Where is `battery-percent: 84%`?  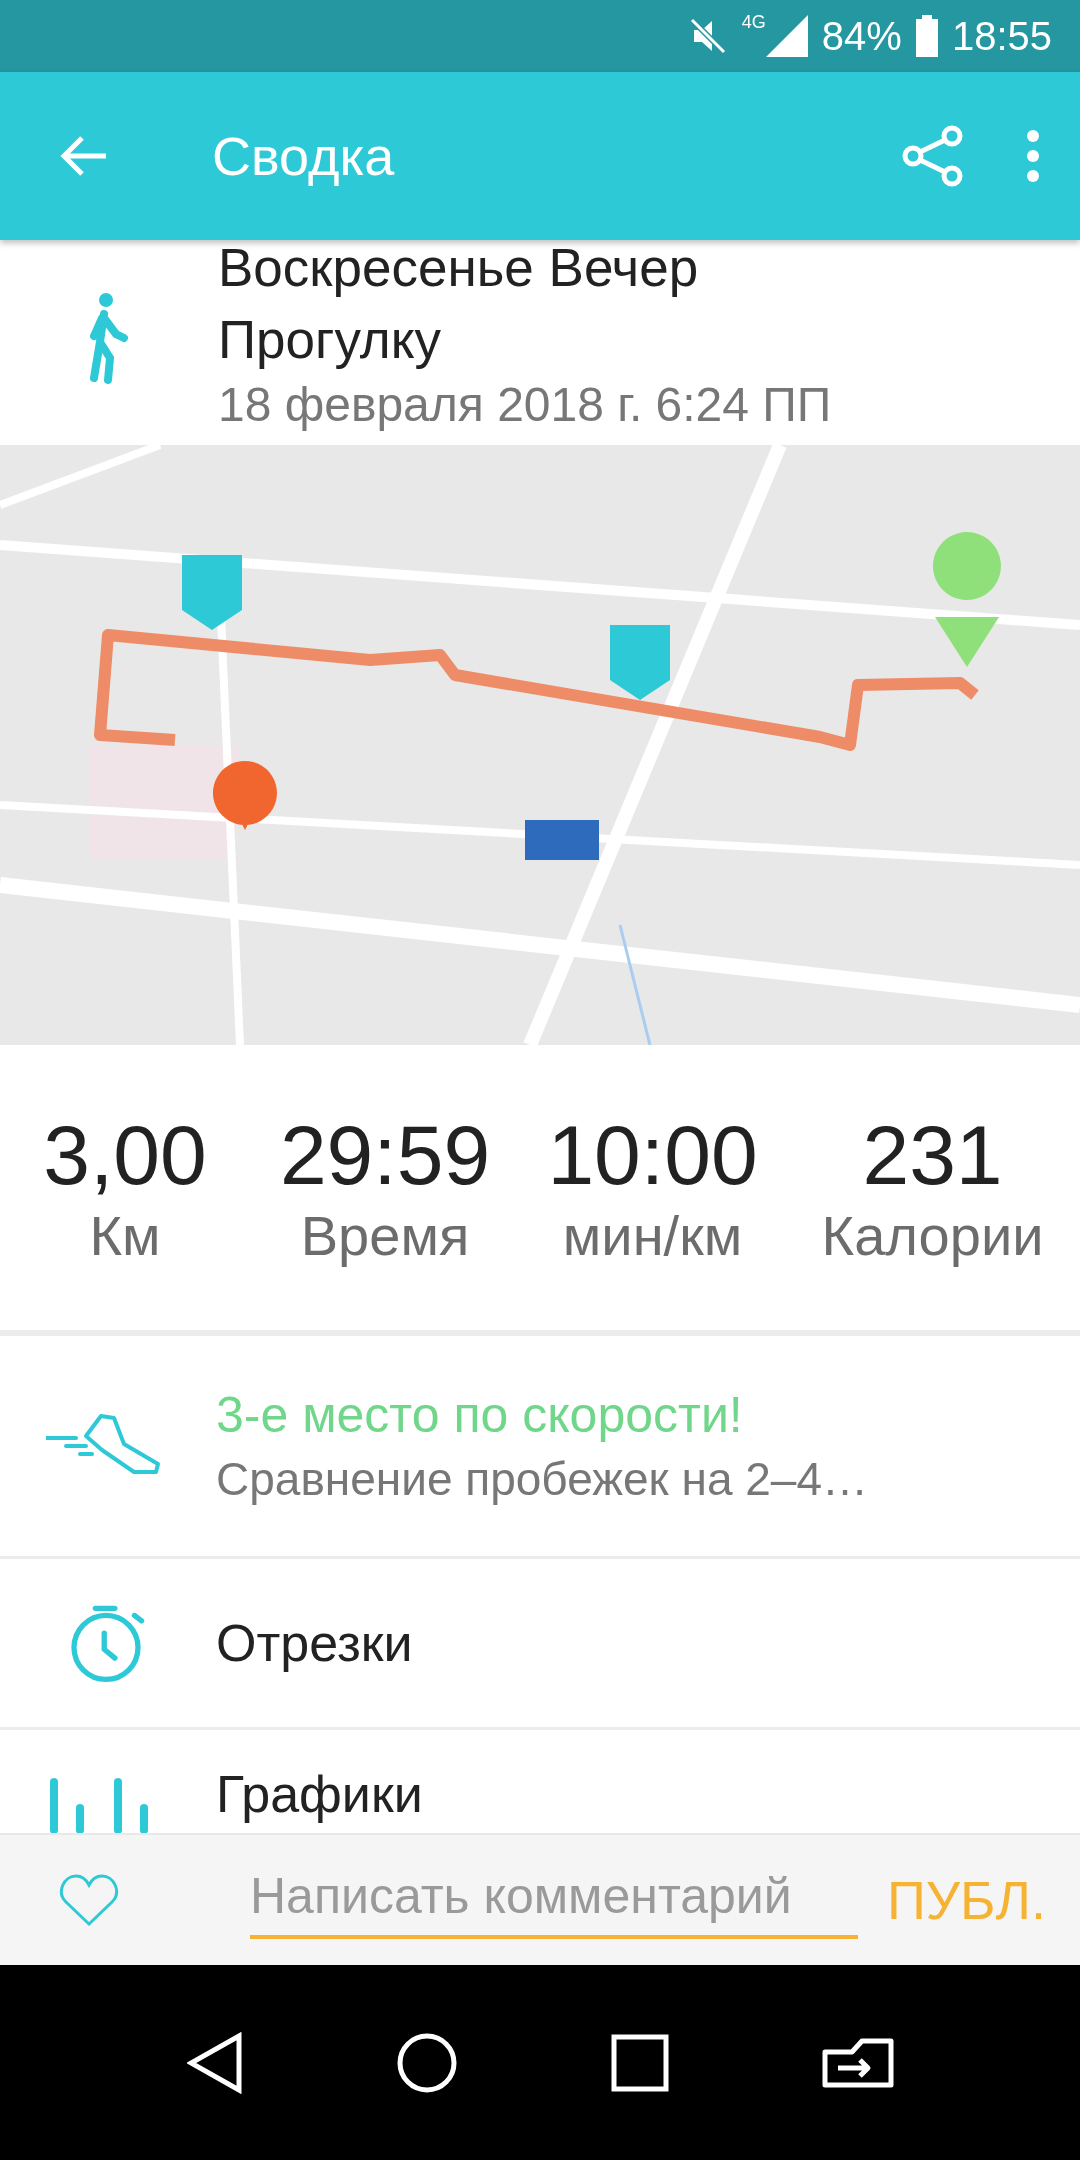
battery-percent: 84% is located at coordinates (861, 36).